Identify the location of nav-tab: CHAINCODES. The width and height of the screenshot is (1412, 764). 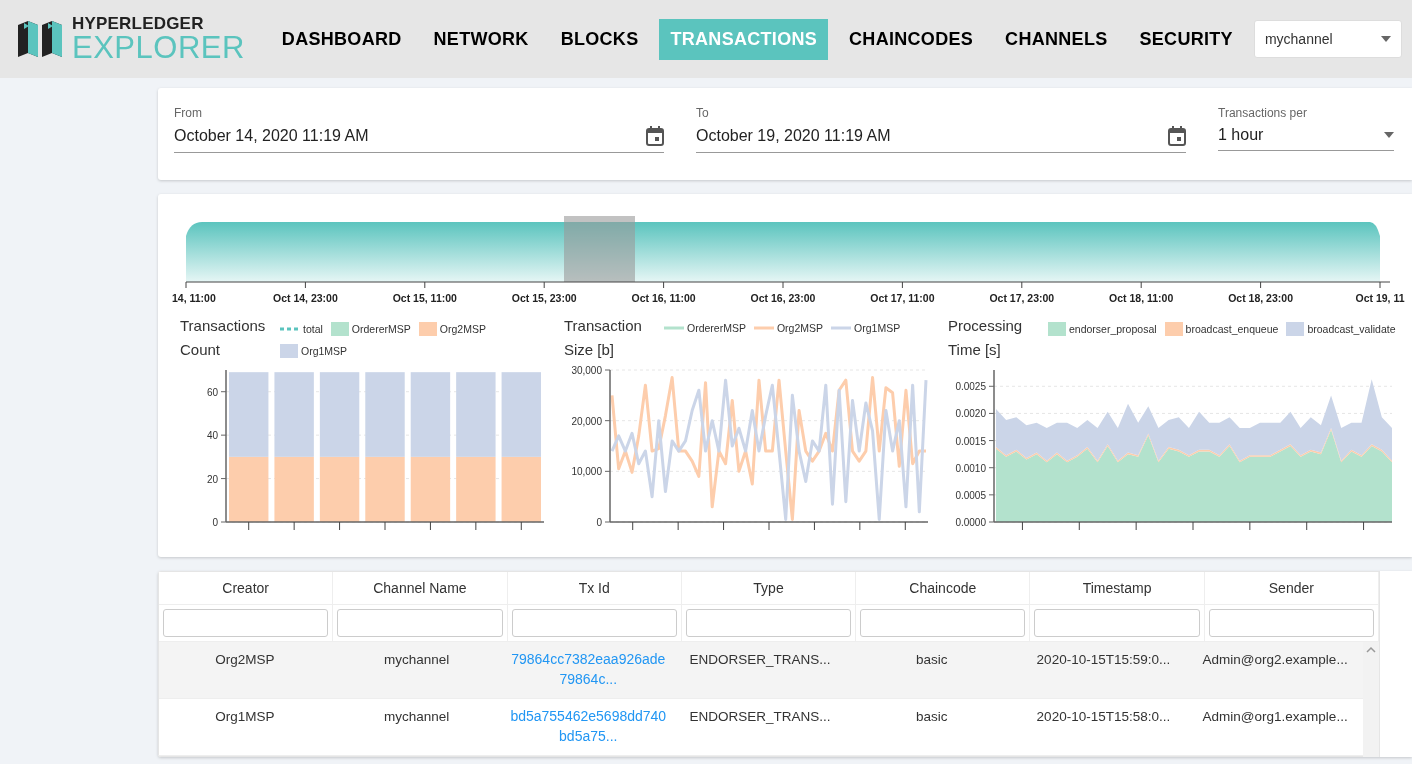
(911, 39).